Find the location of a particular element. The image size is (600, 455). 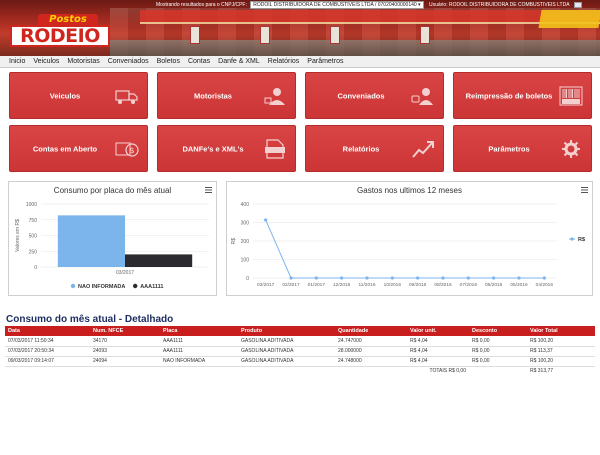

gear-icon is located at coordinates (571, 148).